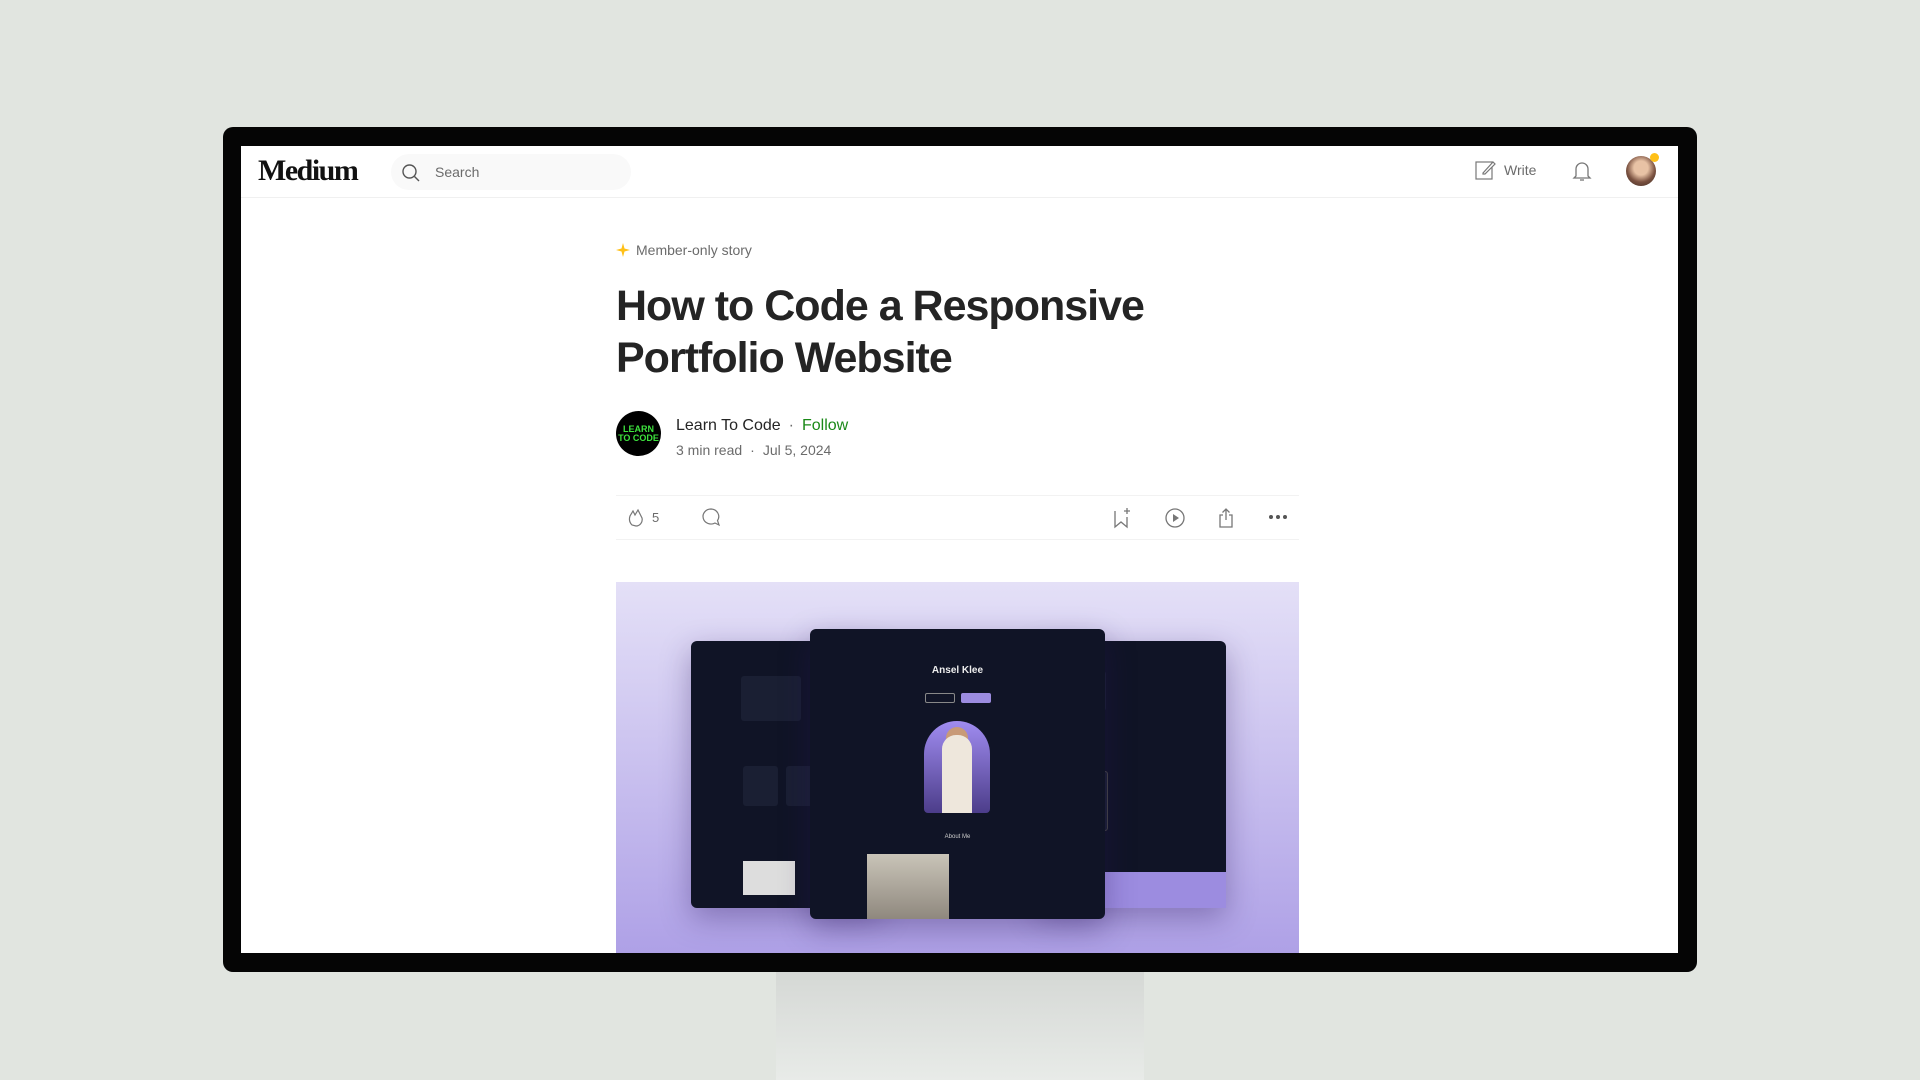  I want to click on member-star-icon, so click(1654, 157).